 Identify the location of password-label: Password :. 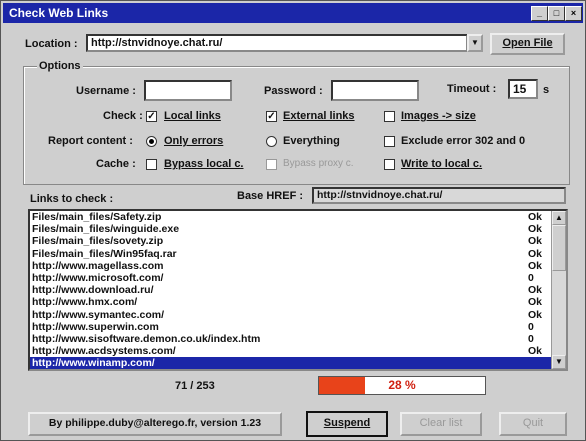
(293, 91).